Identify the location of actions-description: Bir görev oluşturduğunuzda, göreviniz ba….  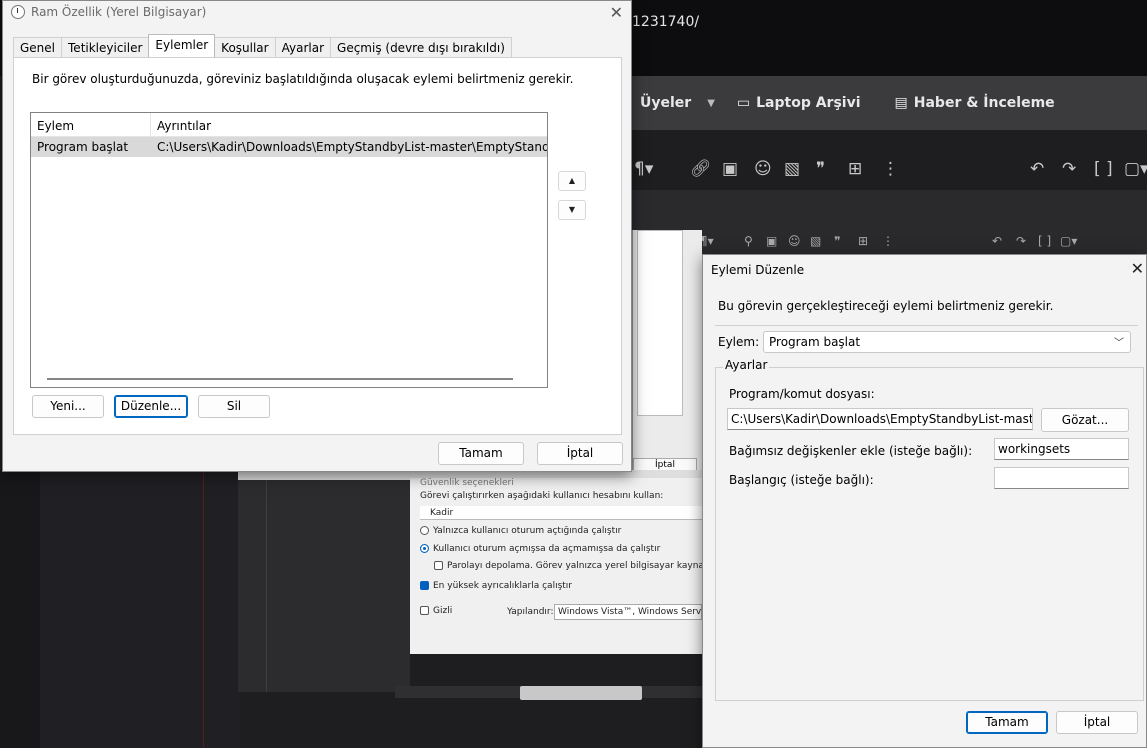
(303, 79).